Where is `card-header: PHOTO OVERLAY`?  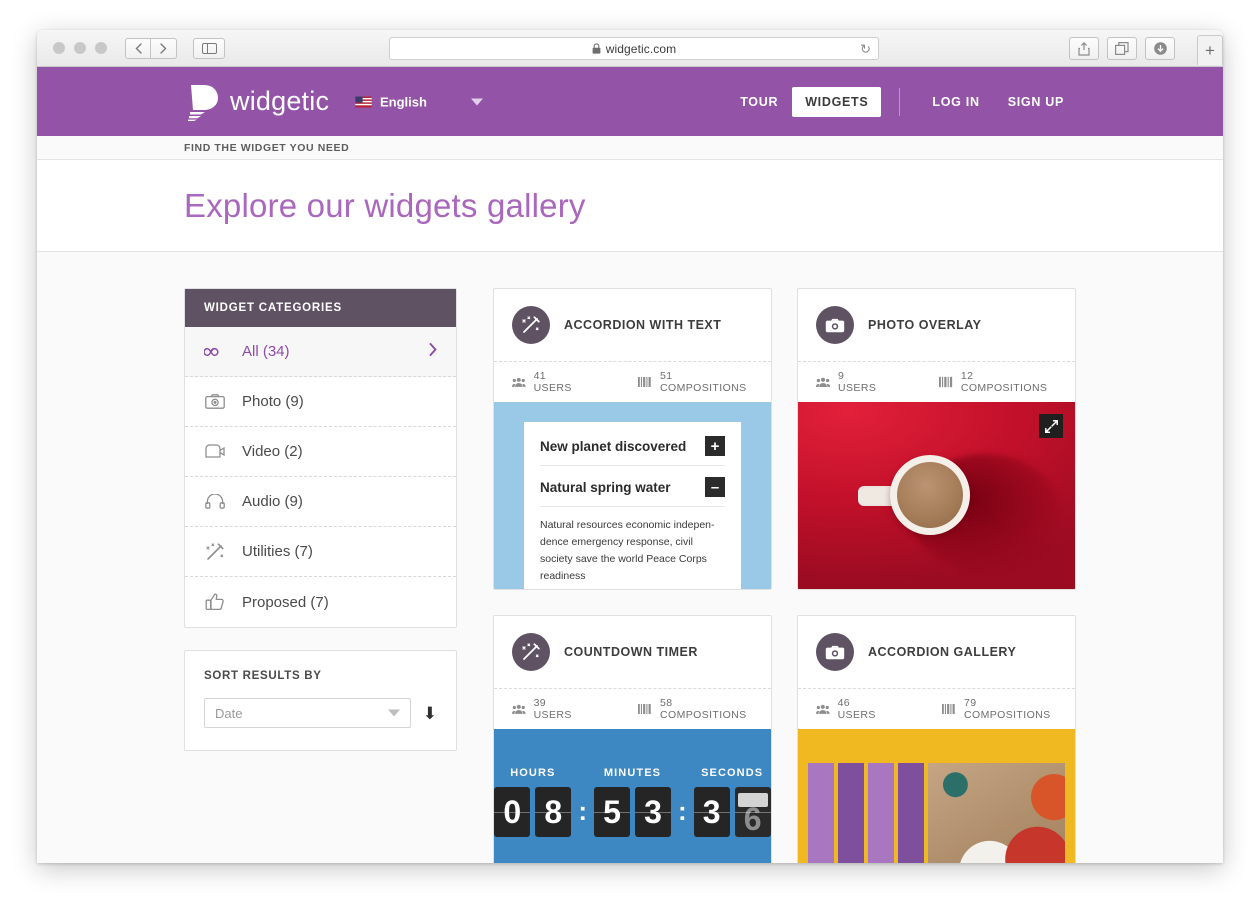
card-header: PHOTO OVERLAY is located at coordinates (936, 325).